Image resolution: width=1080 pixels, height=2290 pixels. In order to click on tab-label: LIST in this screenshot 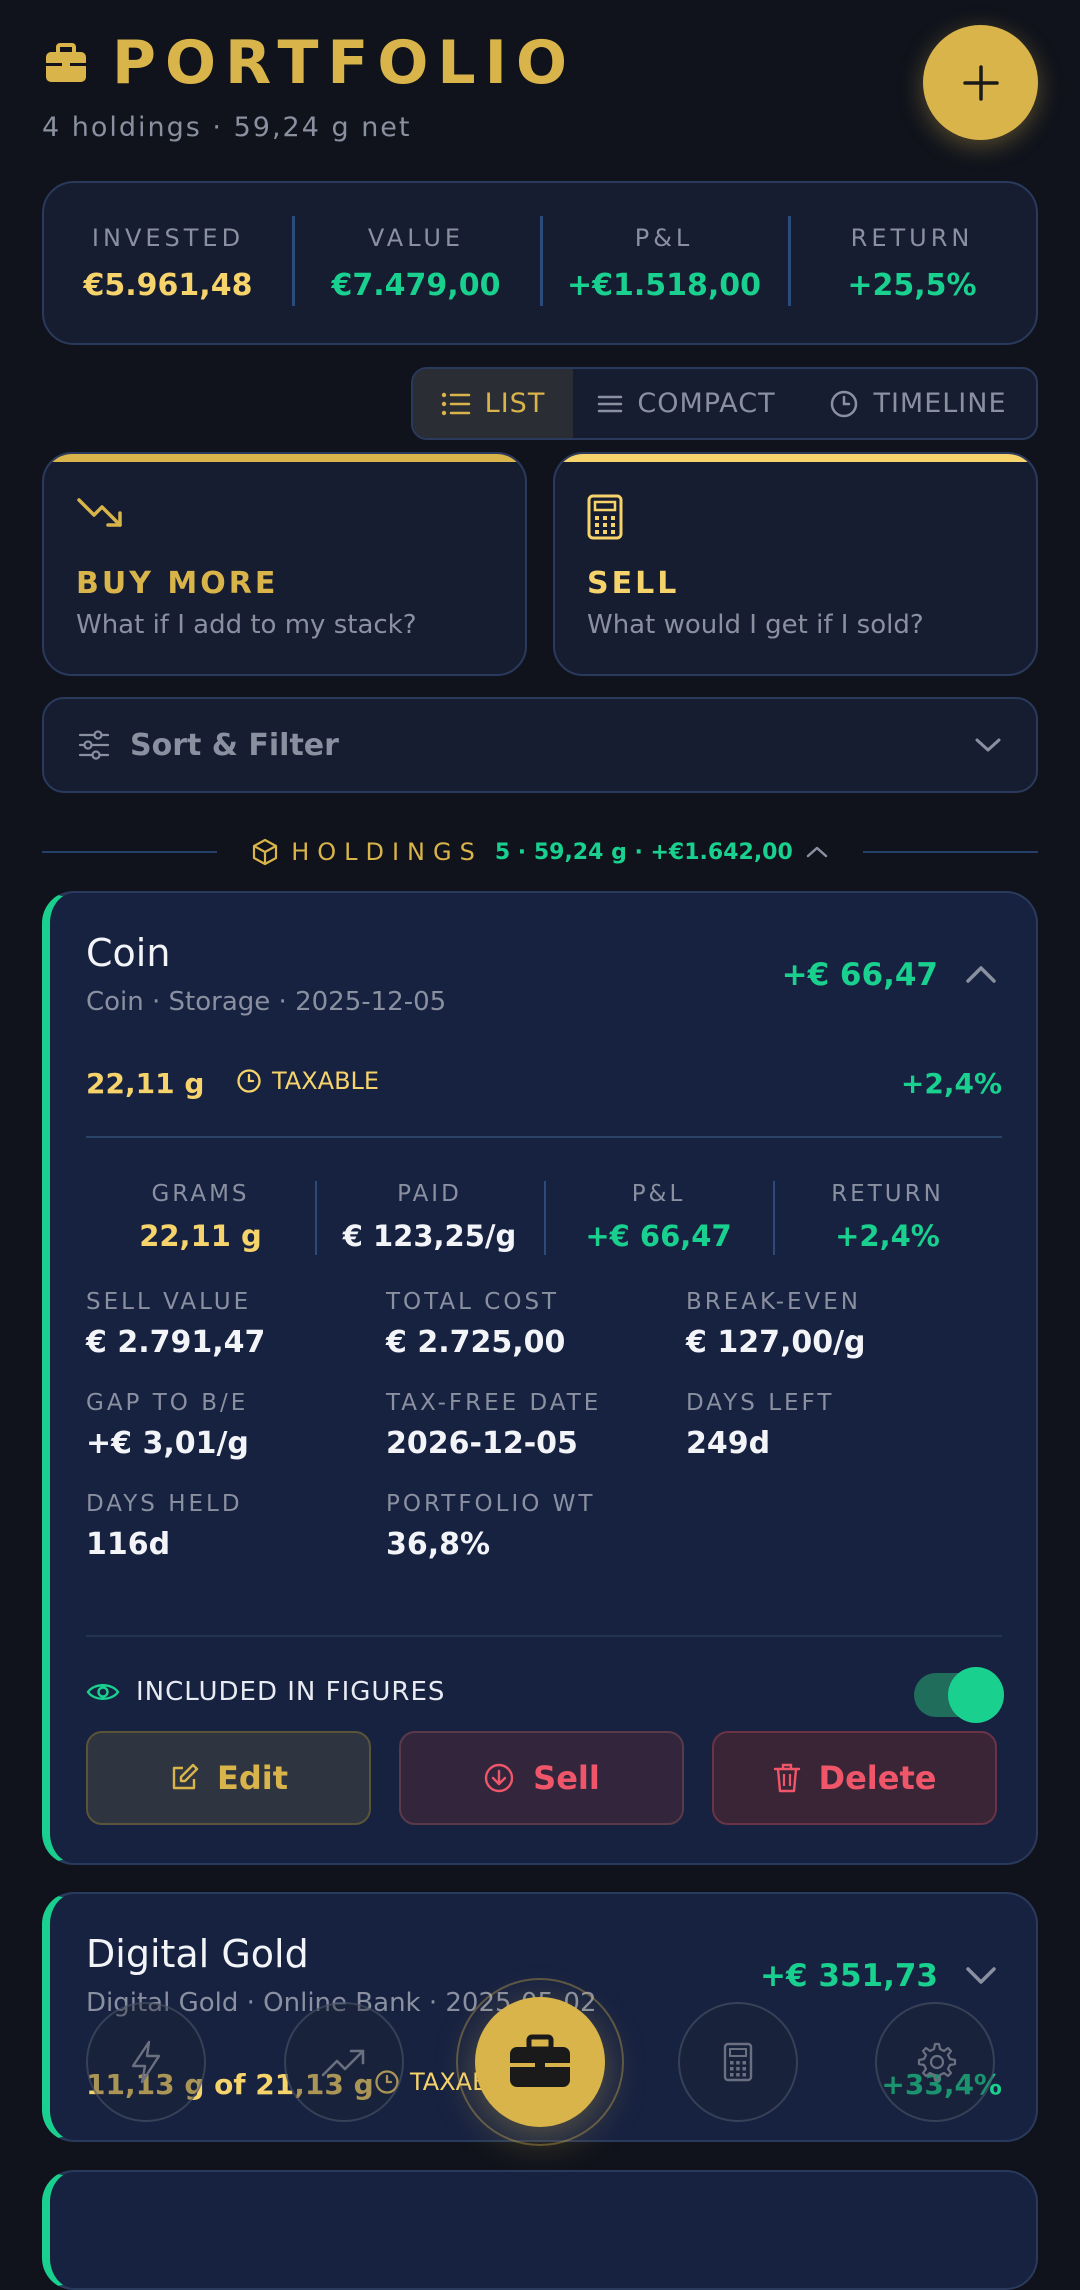, I will do `click(515, 403)`.